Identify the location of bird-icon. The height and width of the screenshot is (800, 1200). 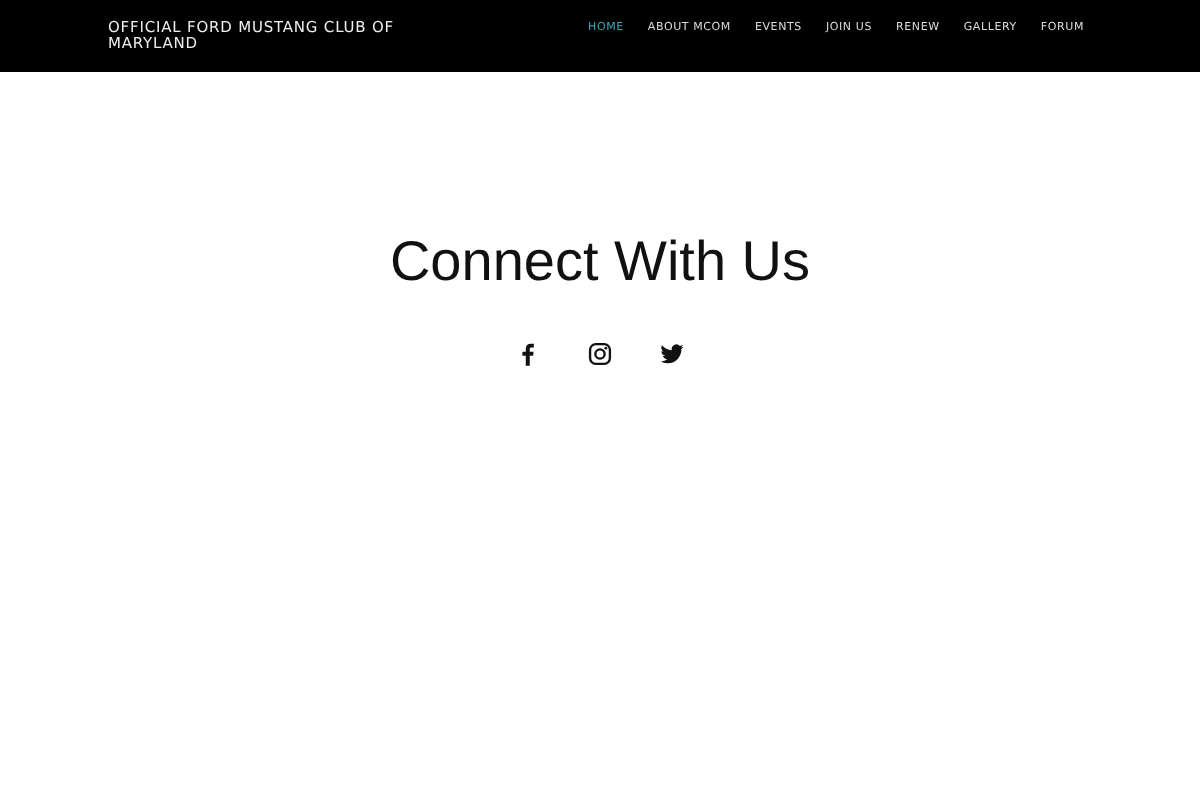
(672, 354).